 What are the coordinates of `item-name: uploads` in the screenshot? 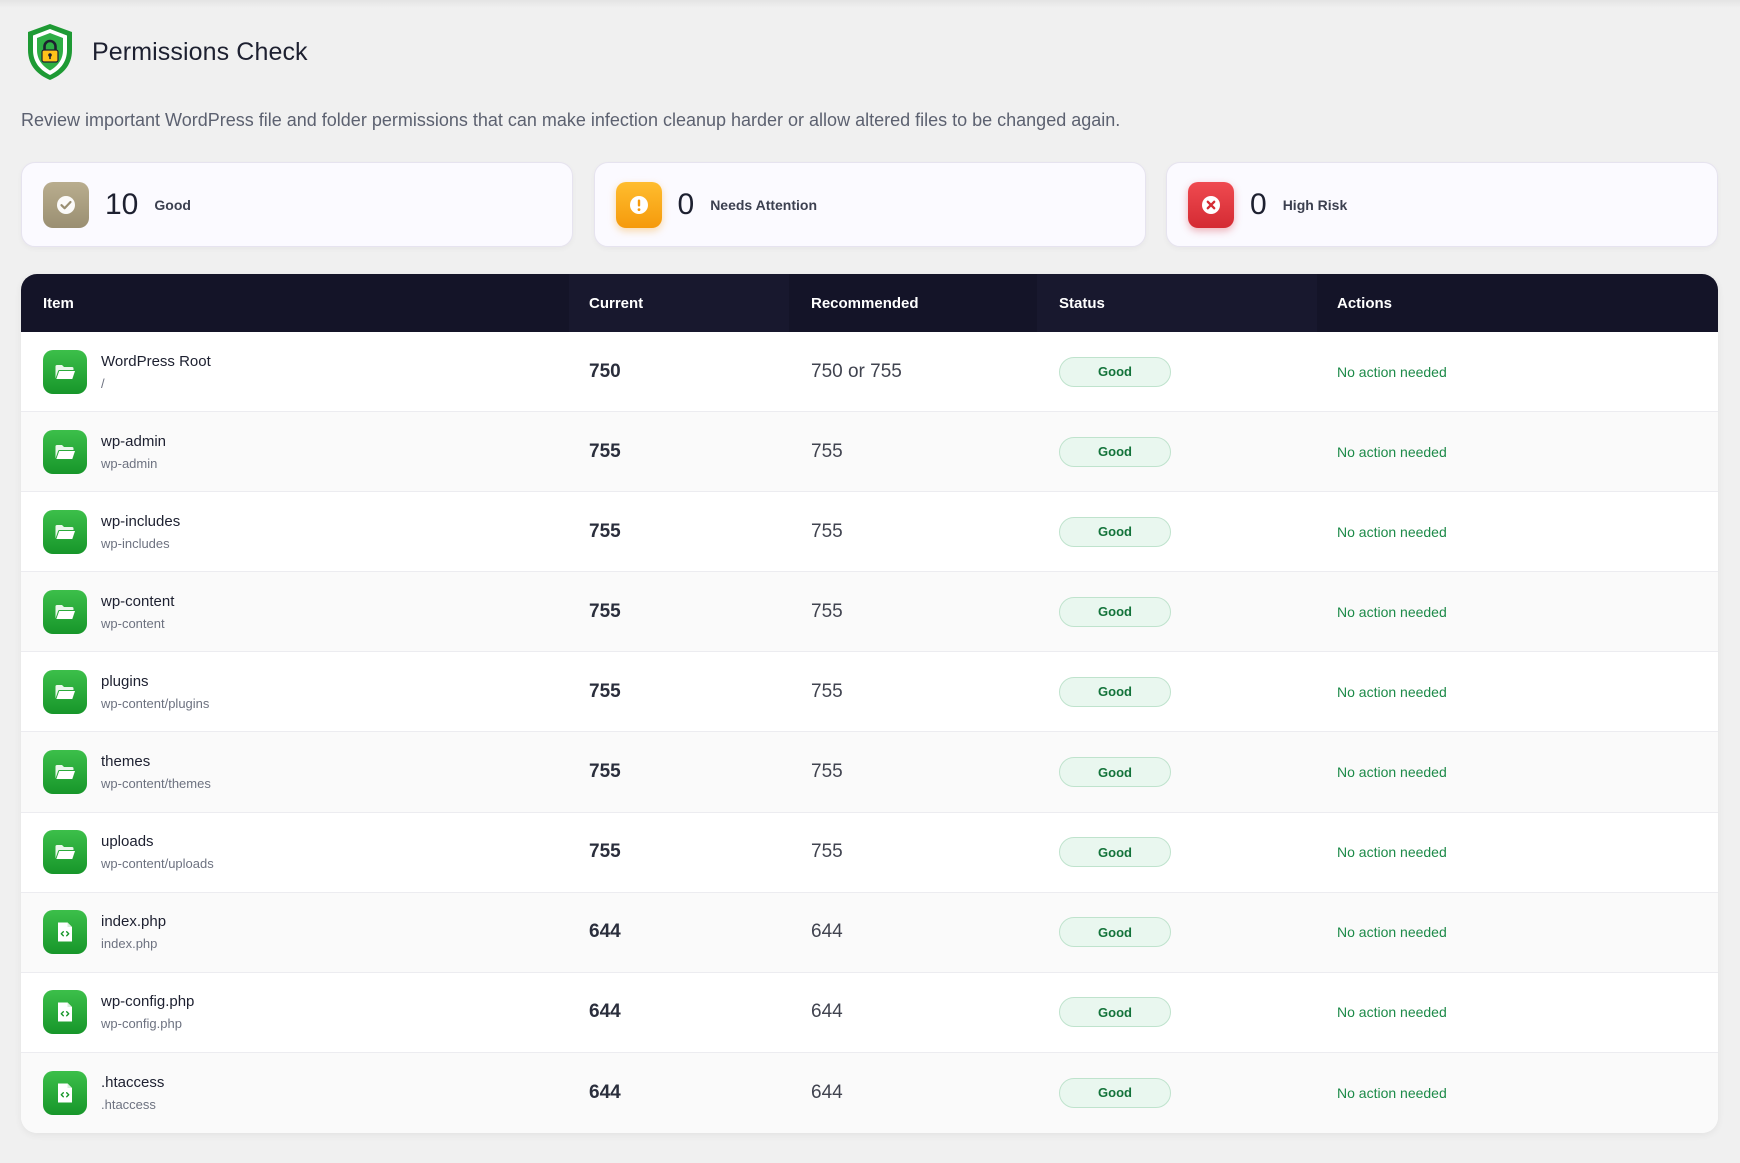 It's located at (127, 842).